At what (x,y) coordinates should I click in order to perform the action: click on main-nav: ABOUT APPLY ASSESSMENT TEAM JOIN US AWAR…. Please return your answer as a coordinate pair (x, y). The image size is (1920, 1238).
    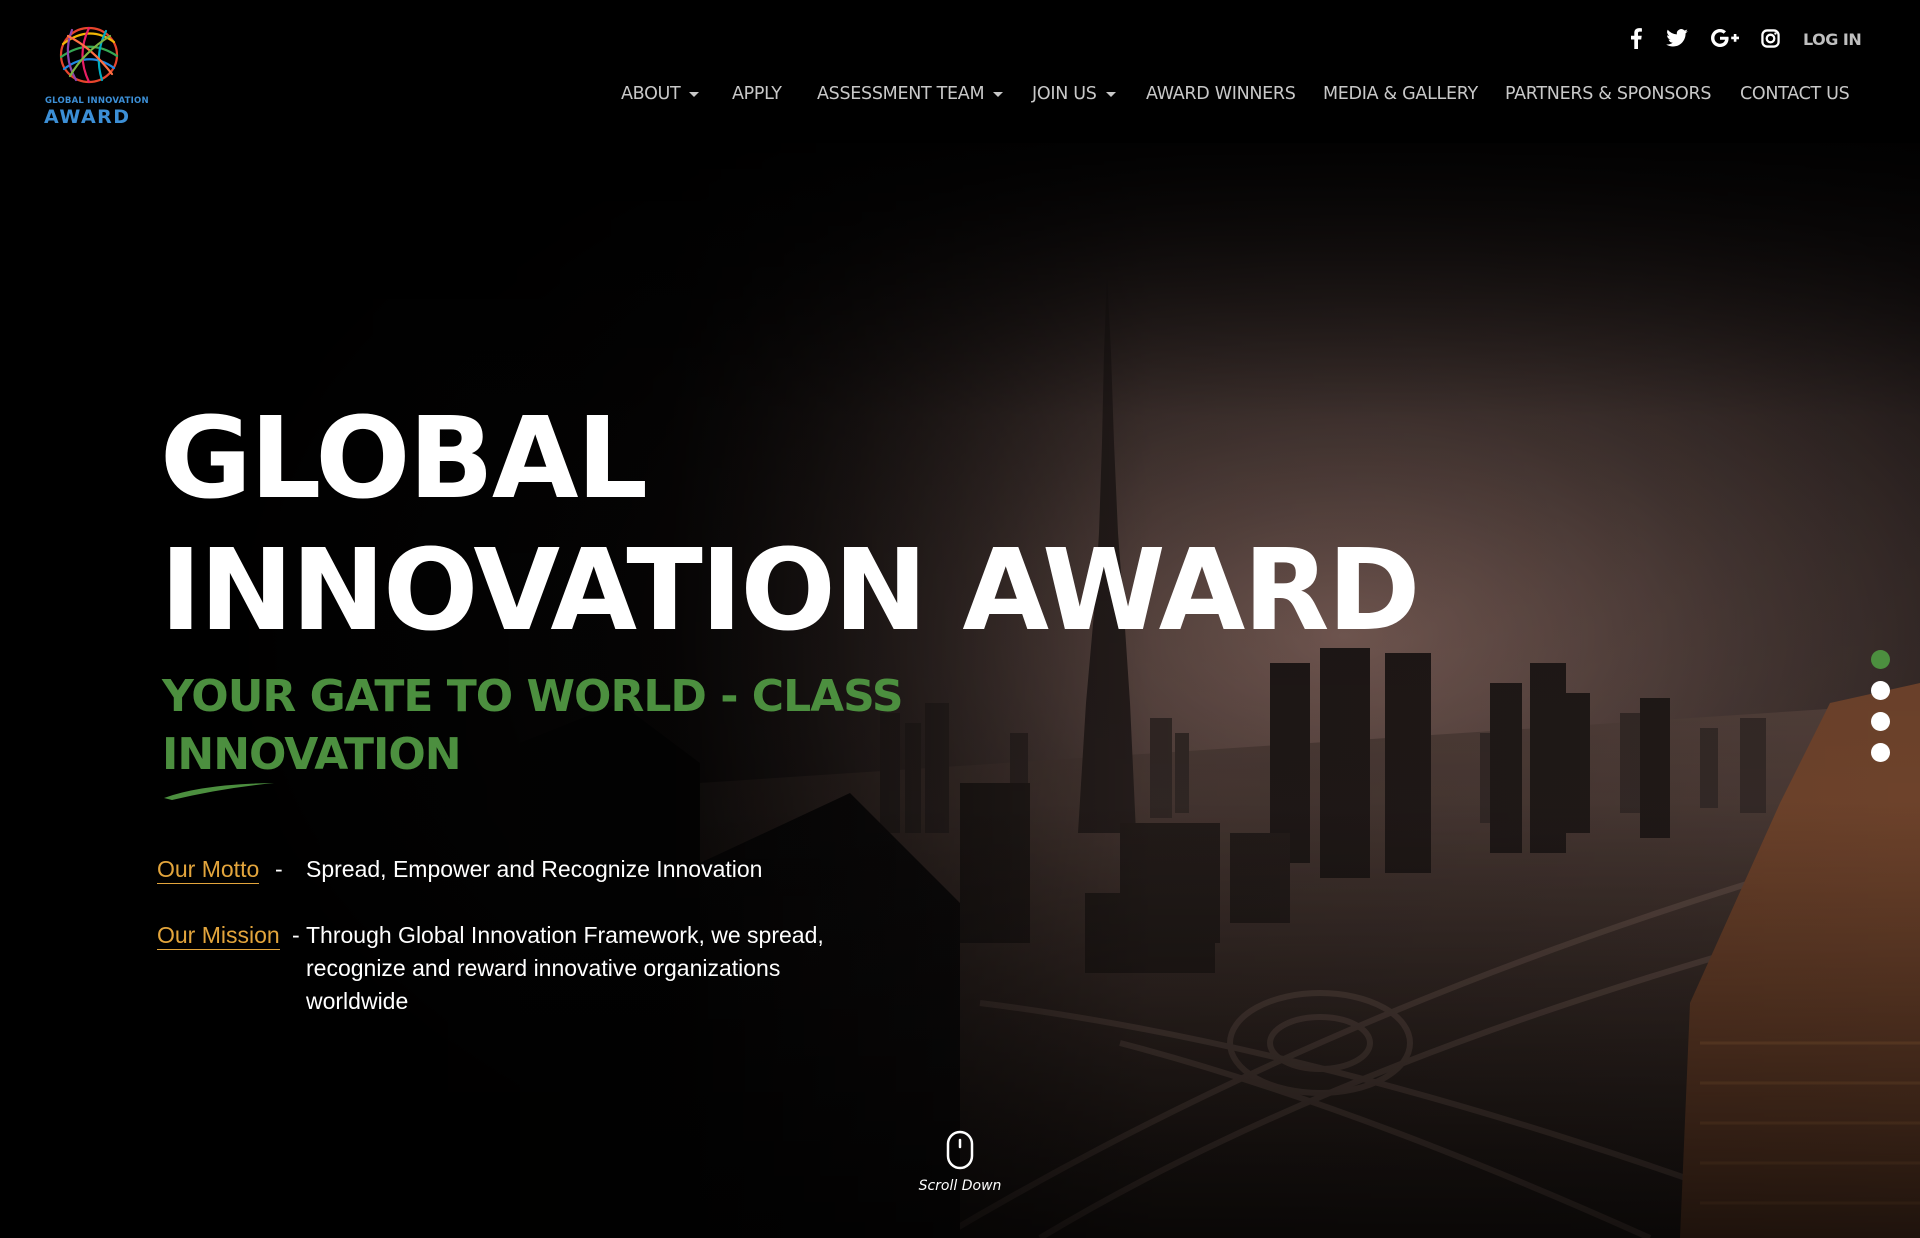
    Looking at the image, I should click on (960, 97).